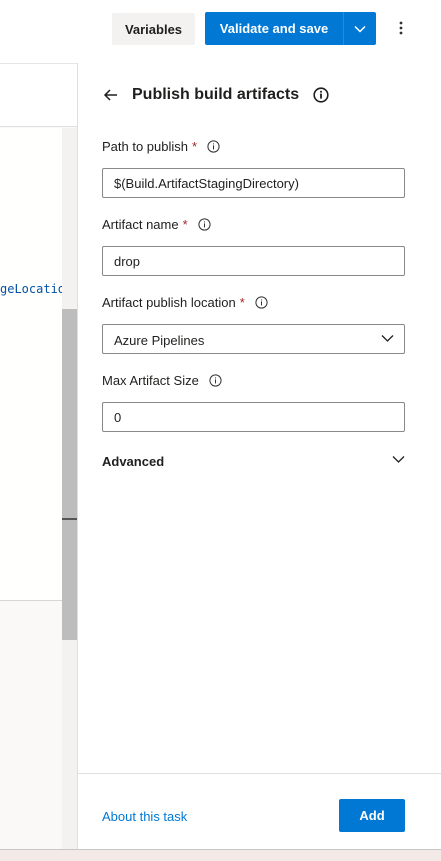 The image size is (441, 861). I want to click on panel-title: Publish build artifacts, so click(216, 94).